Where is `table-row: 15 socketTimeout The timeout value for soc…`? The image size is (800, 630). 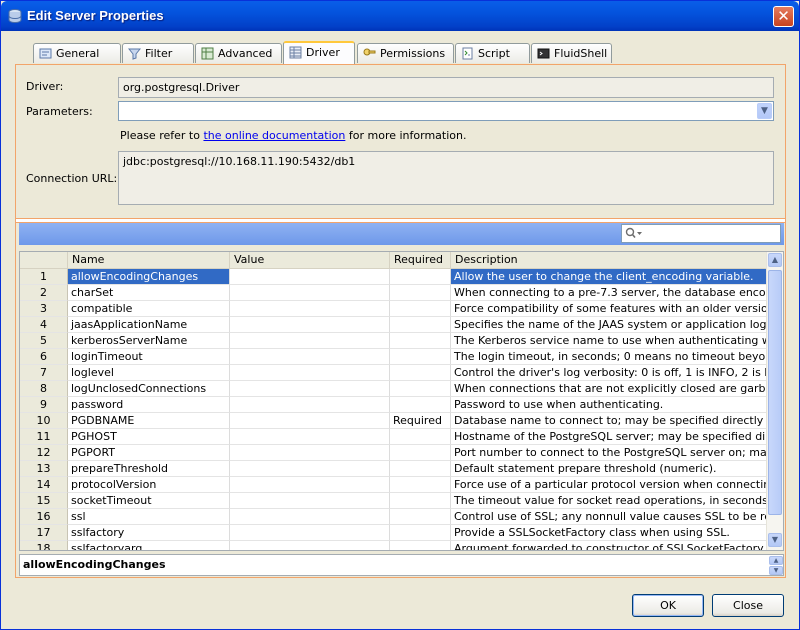
table-row: 15 socketTimeout The timeout value for soc… is located at coordinates (394, 501).